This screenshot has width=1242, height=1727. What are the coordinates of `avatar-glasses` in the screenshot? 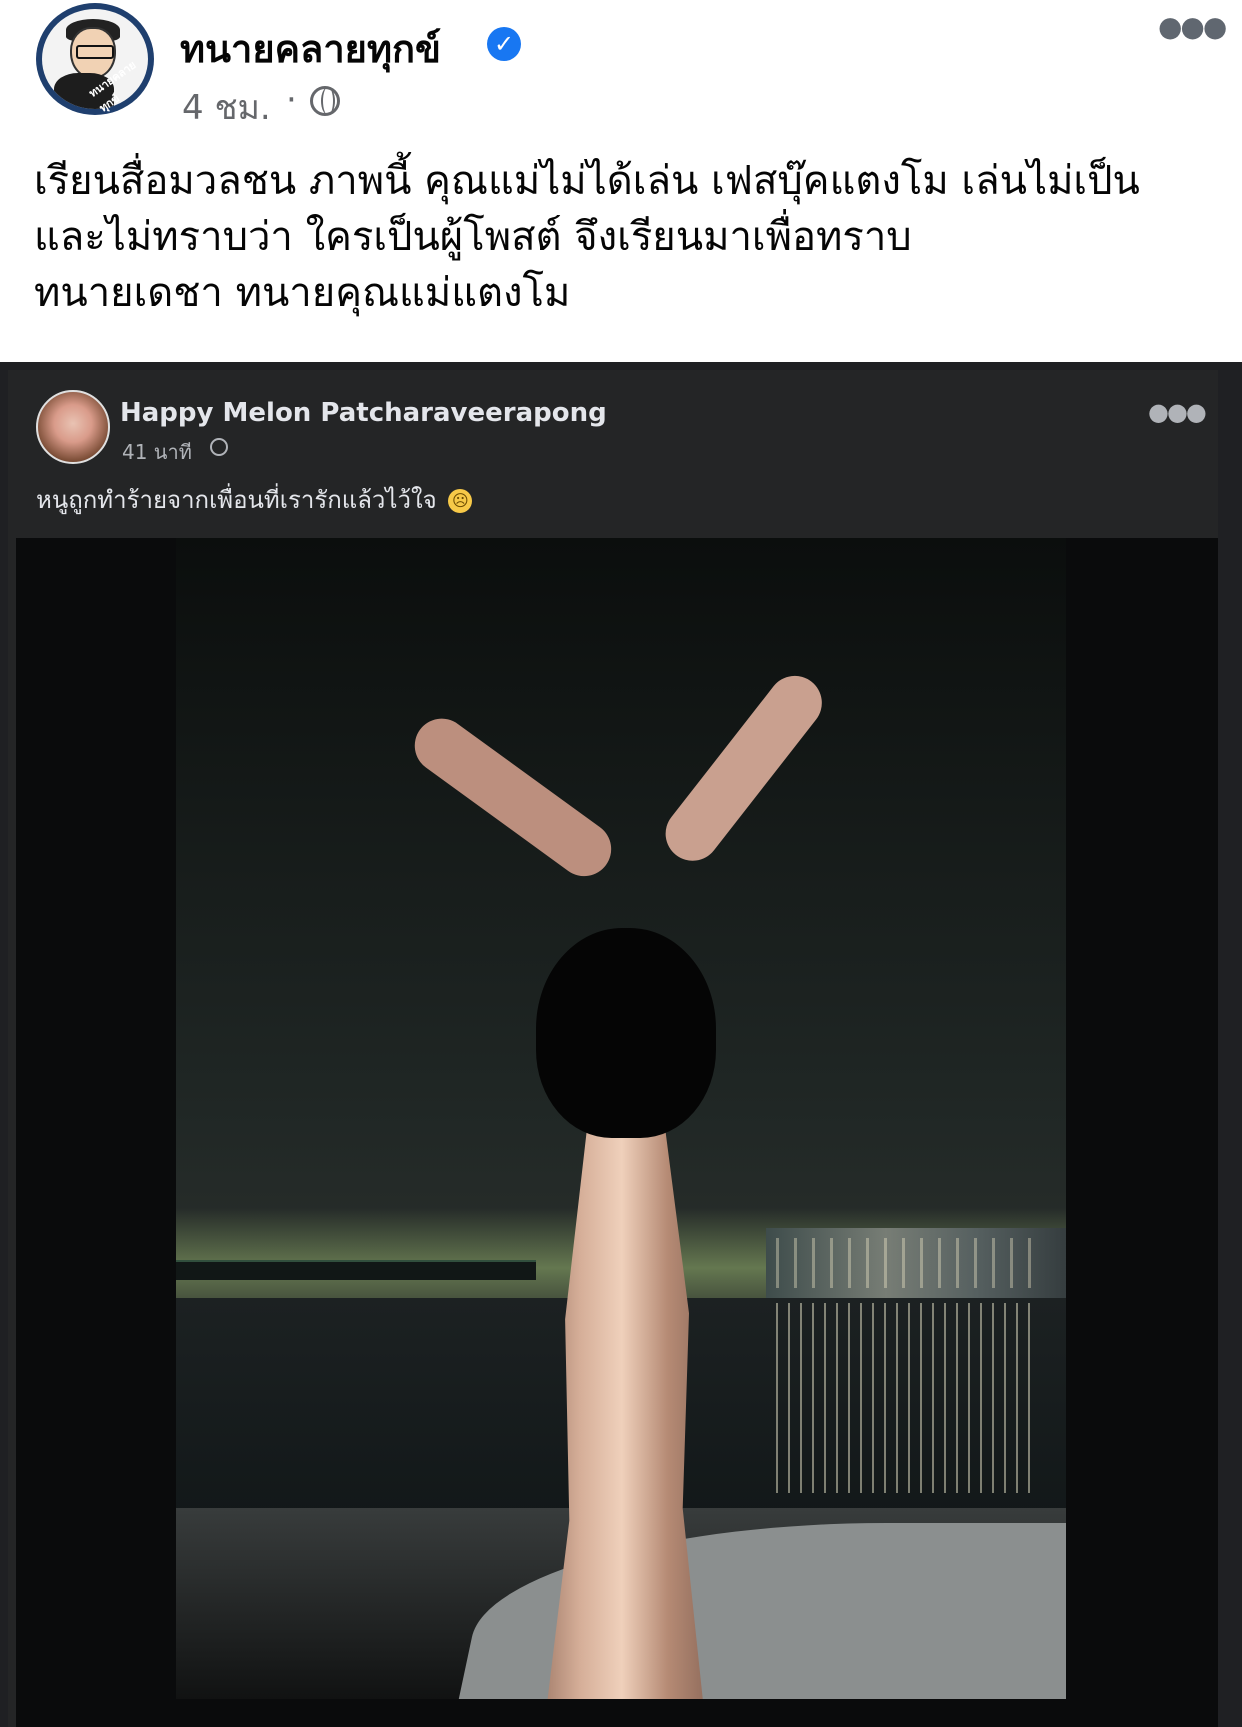 It's located at (95, 52).